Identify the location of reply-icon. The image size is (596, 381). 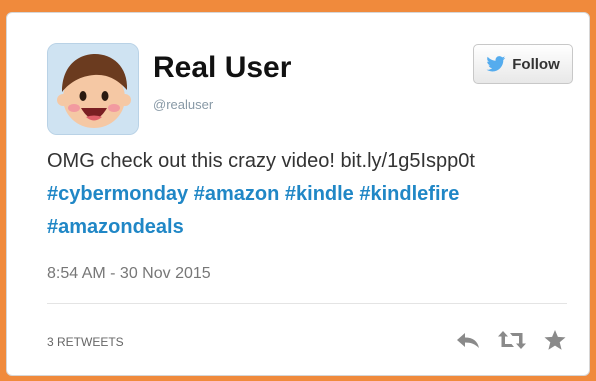
(468, 340).